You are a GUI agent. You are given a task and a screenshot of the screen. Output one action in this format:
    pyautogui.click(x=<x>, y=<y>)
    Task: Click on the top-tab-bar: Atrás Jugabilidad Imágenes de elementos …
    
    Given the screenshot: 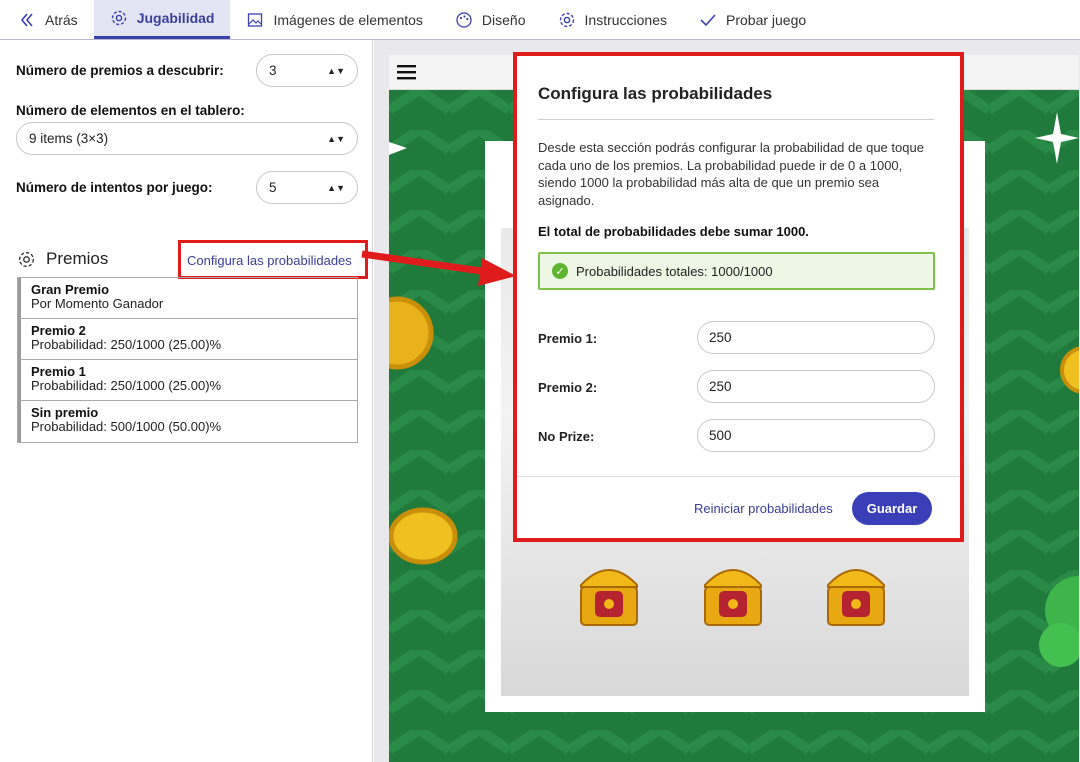 What is the action you would take?
    pyautogui.click(x=540, y=20)
    